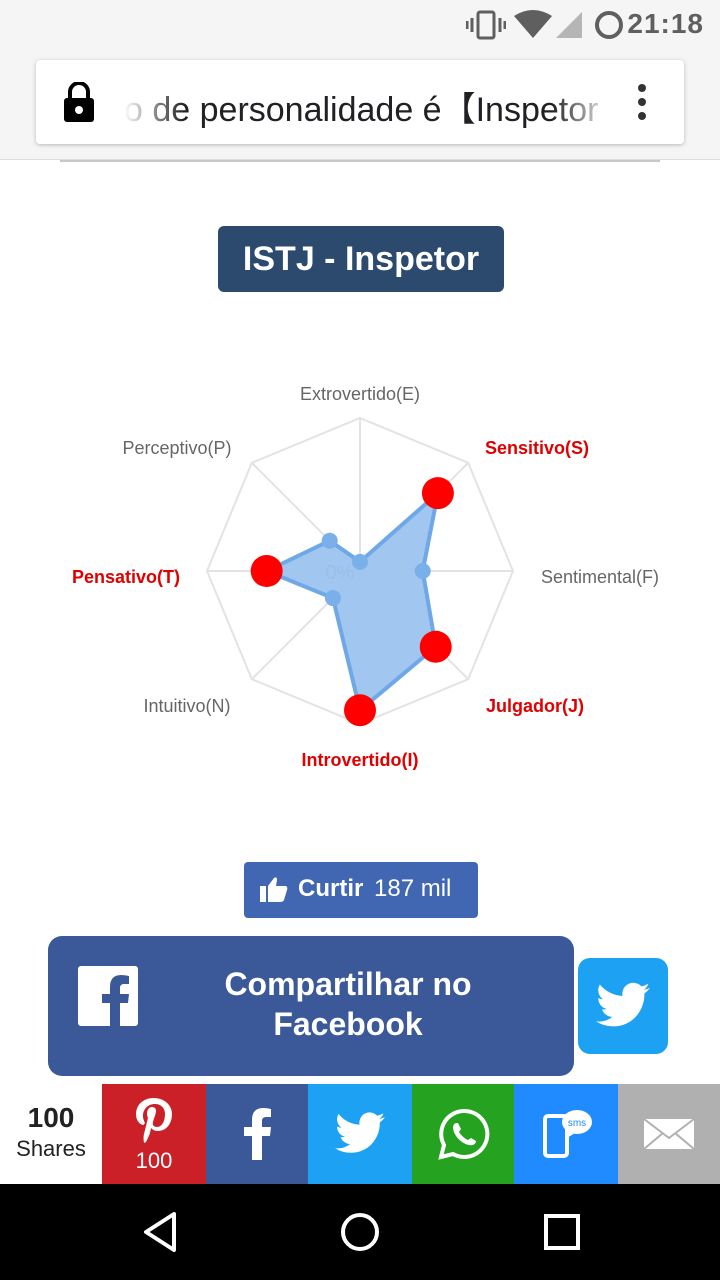 The height and width of the screenshot is (1280, 720). I want to click on pinterest-count: 100, so click(154, 1160).